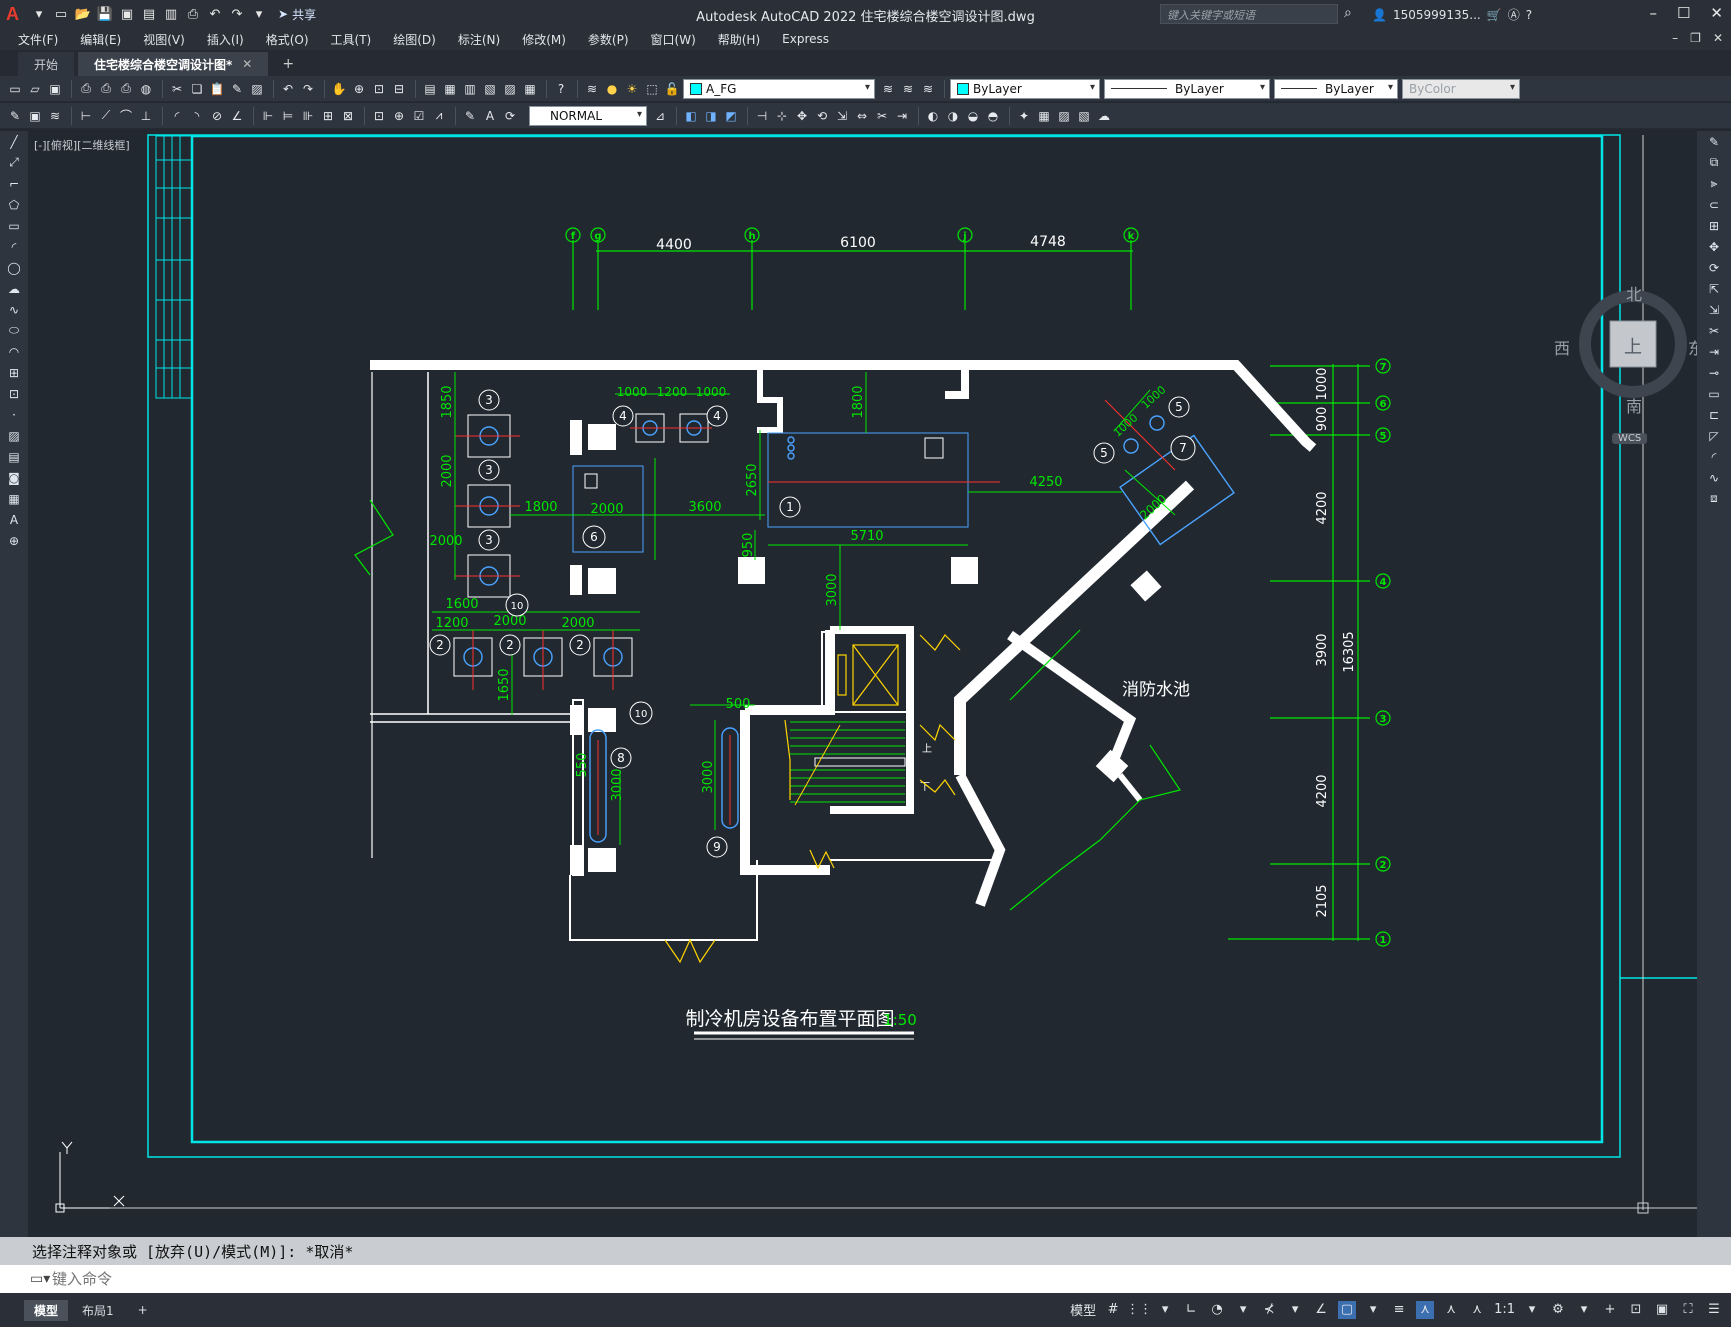  Describe the element at coordinates (470, 116) in the screenshot. I see `dim-edit-icon: ✎` at that location.